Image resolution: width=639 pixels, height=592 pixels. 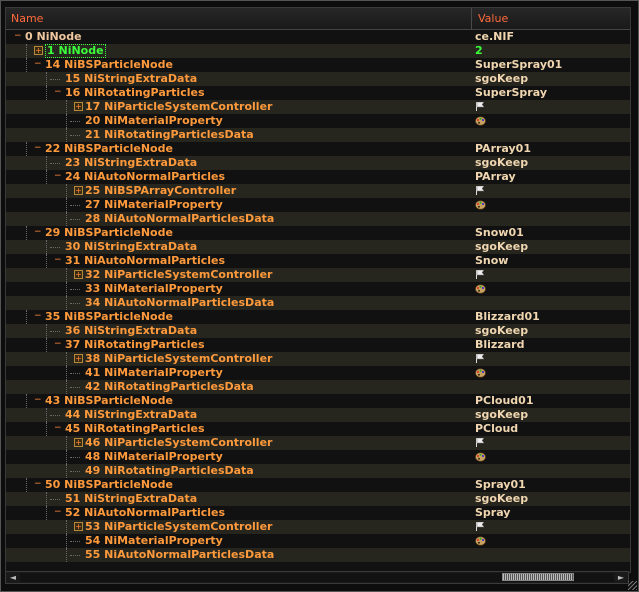 I want to click on tree-row: 28 NiAutoNormalParticlesData, so click(x=318, y=219).